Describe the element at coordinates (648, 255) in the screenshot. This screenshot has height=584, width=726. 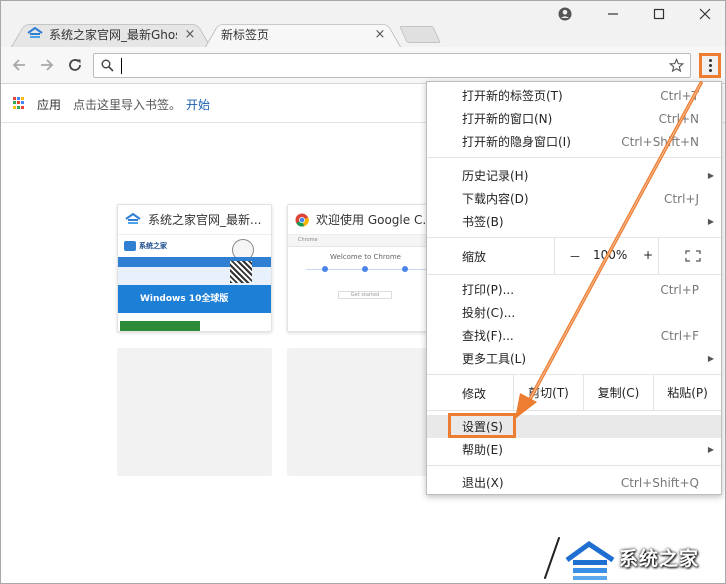
I see `zoom-in-button: +` at that location.